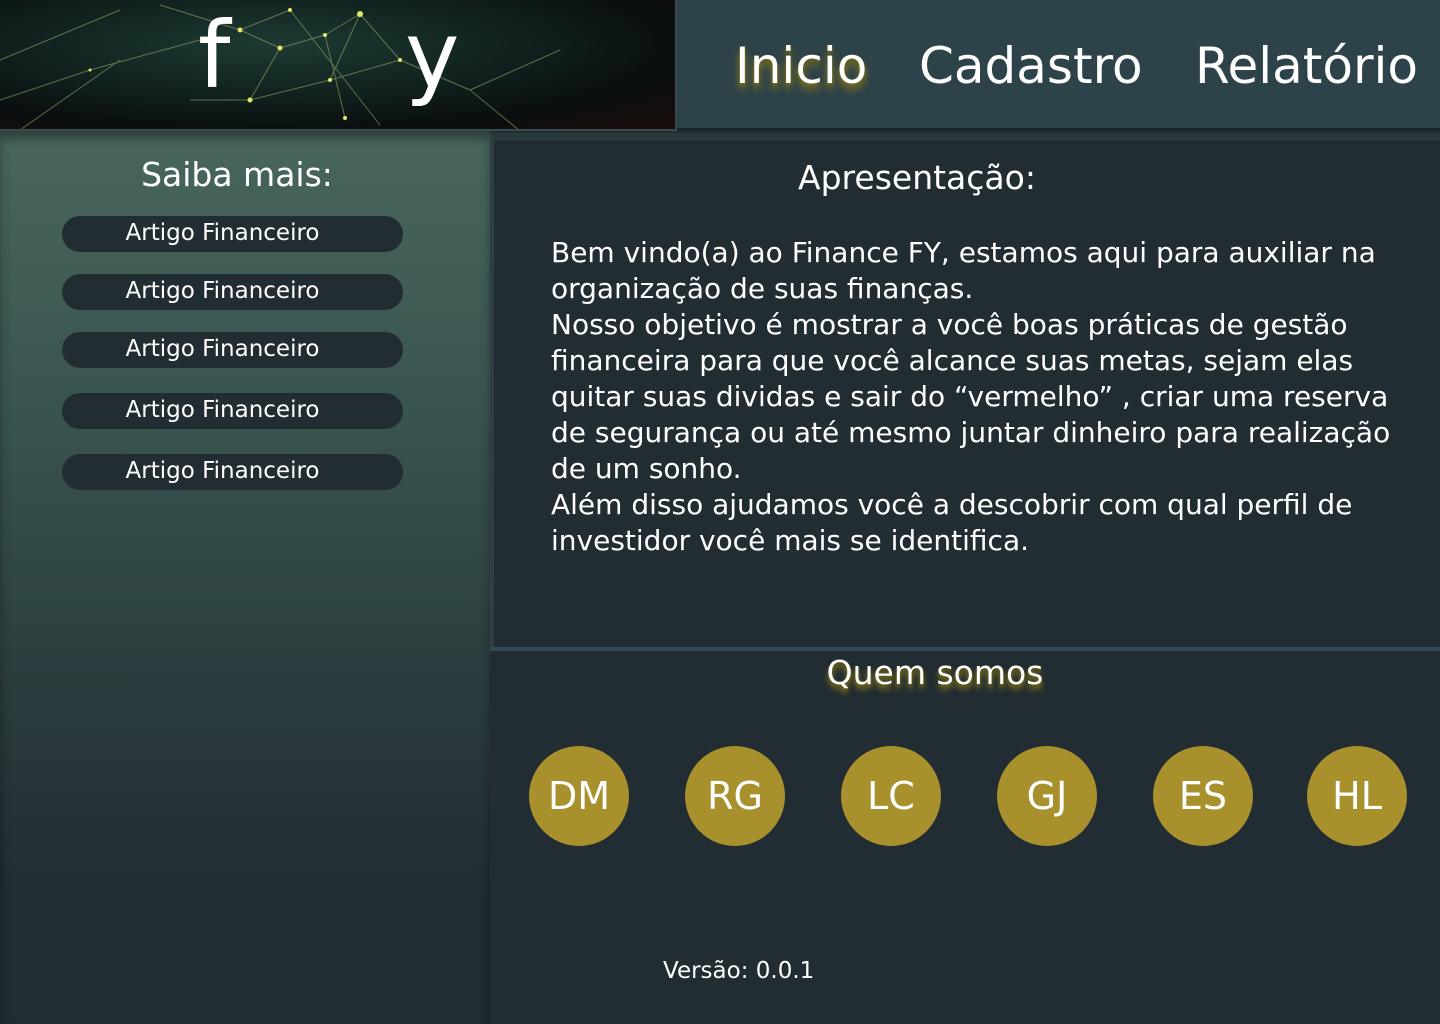 The height and width of the screenshot is (1024, 1440). I want to click on nav-cadastro: Cadastro, so click(1031, 66).